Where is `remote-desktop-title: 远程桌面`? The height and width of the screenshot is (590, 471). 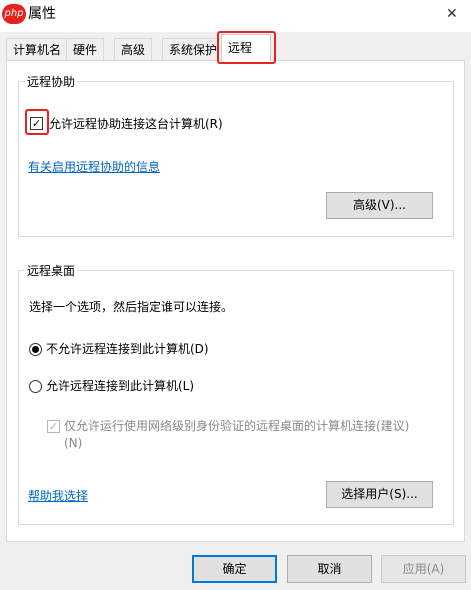
remote-desktop-title: 远程桌面 is located at coordinates (51, 271).